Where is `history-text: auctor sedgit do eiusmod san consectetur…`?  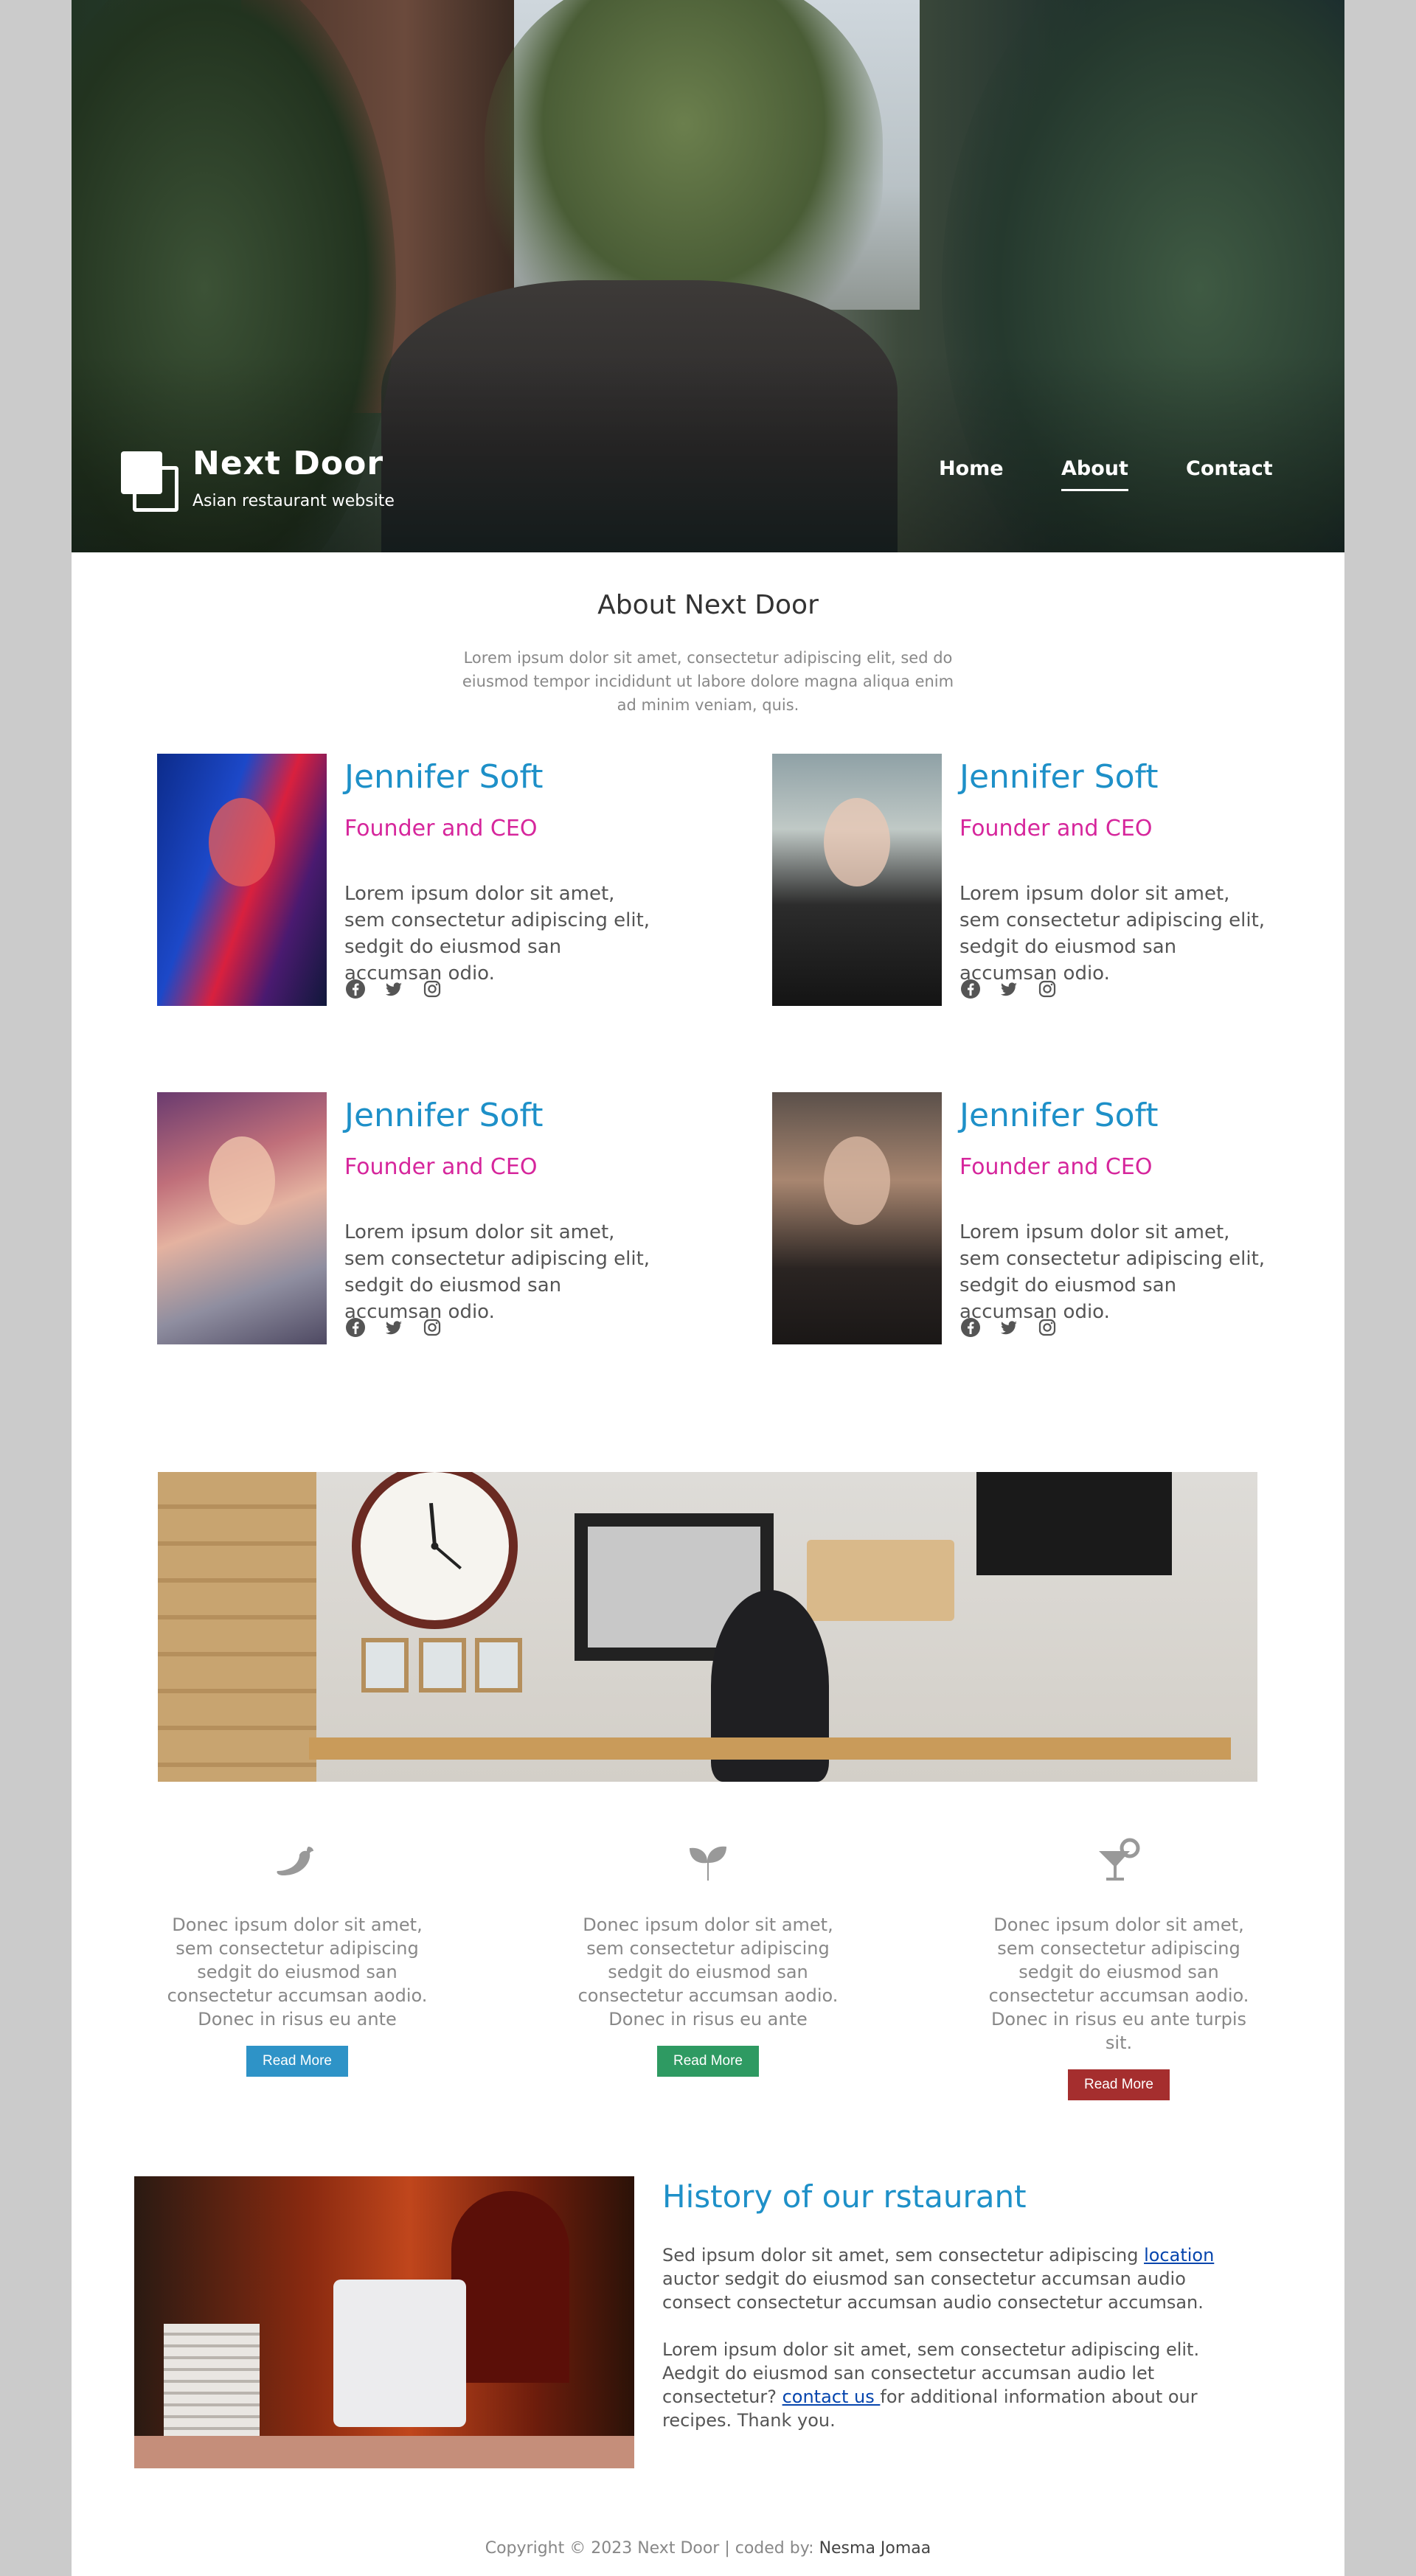
history-text: auctor sedgit do eiusmod san consectetur… is located at coordinates (933, 2290).